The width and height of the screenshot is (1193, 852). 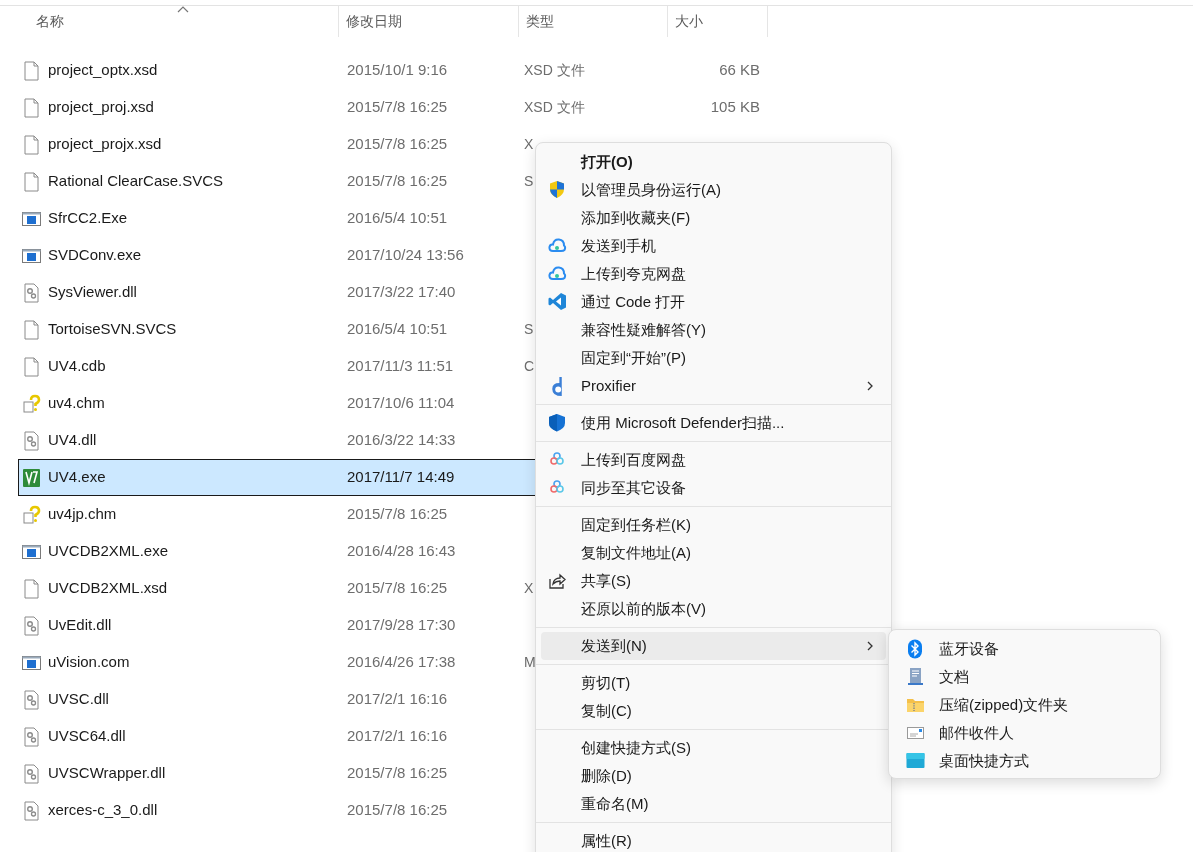 What do you see at coordinates (103, 70) in the screenshot?
I see `file-name: project_optx.xsd` at bounding box center [103, 70].